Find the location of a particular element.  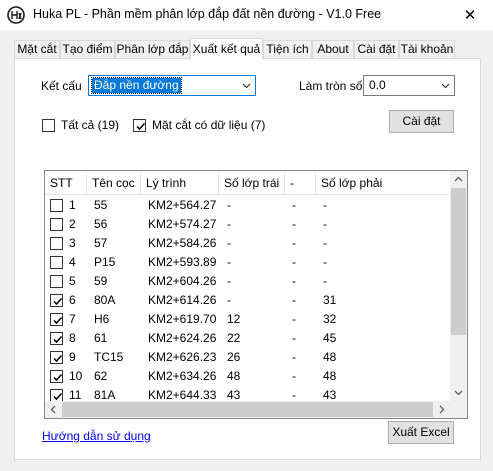

vertical-scroll-thumb is located at coordinates (458, 261).